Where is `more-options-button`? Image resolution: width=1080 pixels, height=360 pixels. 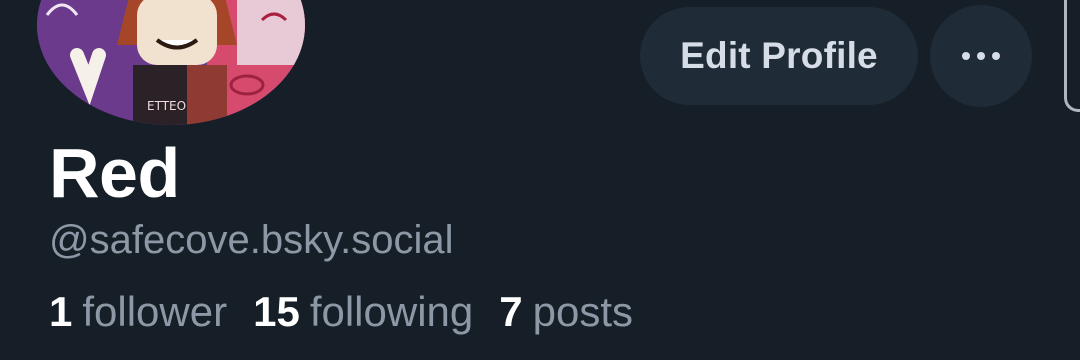 more-options-button is located at coordinates (981, 56).